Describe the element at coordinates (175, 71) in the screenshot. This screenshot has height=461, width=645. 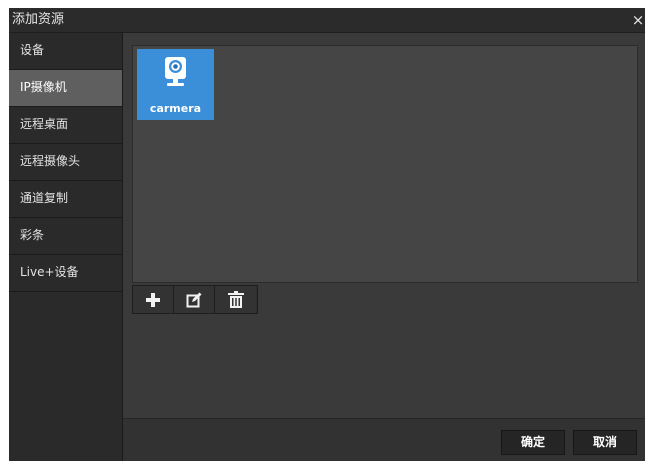
I see `camera-icon` at that location.